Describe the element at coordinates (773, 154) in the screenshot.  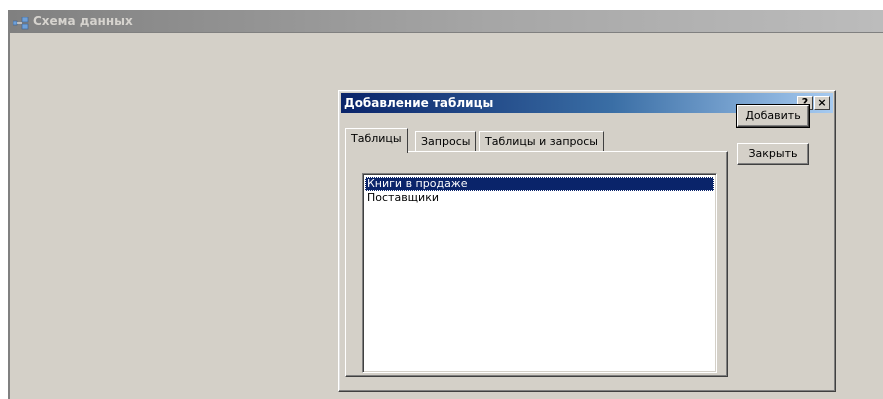
I see `close-dialog-button: Закрыть` at that location.